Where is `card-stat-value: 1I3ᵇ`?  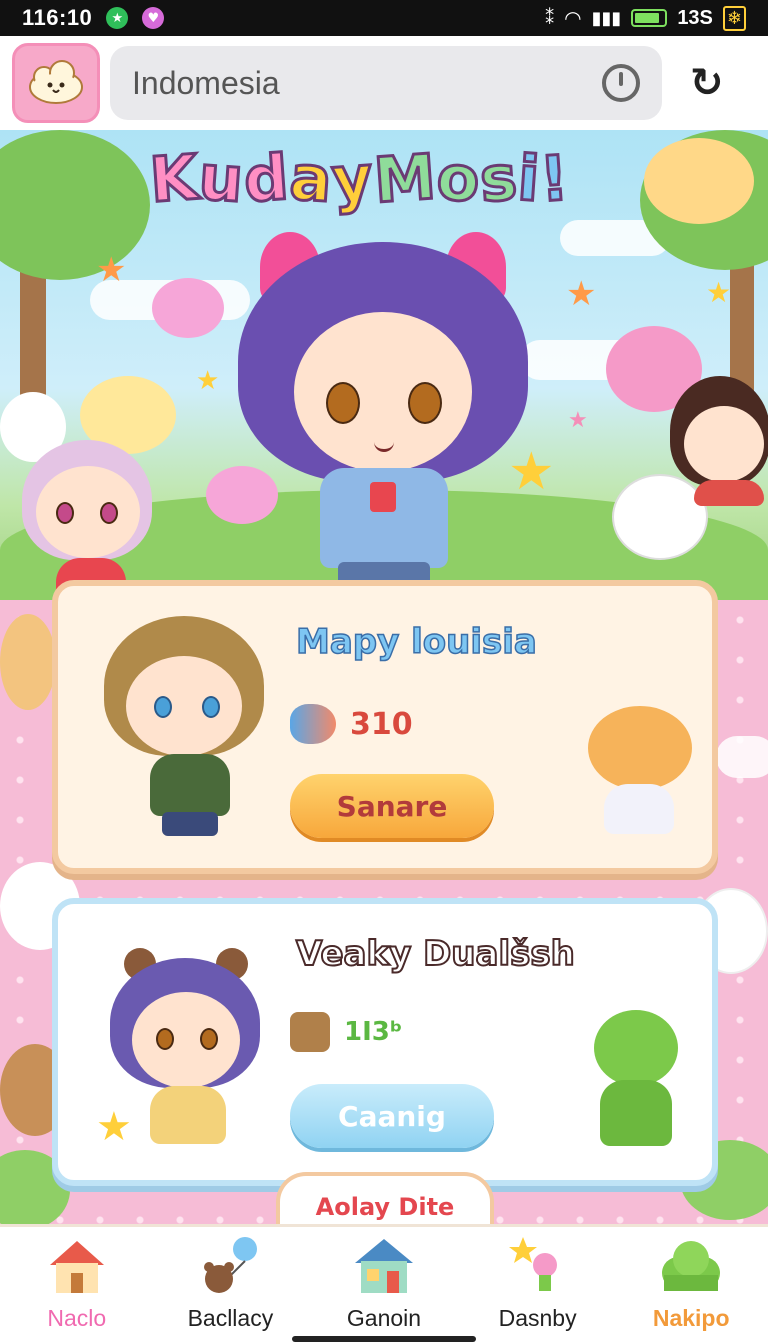 card-stat-value: 1I3ᵇ is located at coordinates (373, 1032).